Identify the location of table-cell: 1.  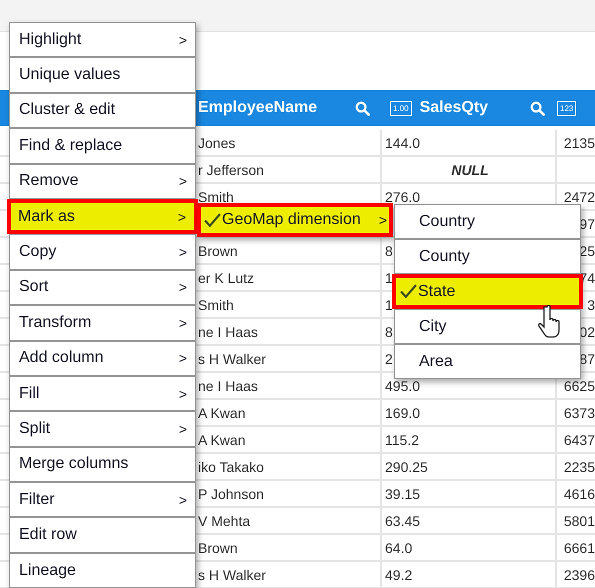
(389, 278).